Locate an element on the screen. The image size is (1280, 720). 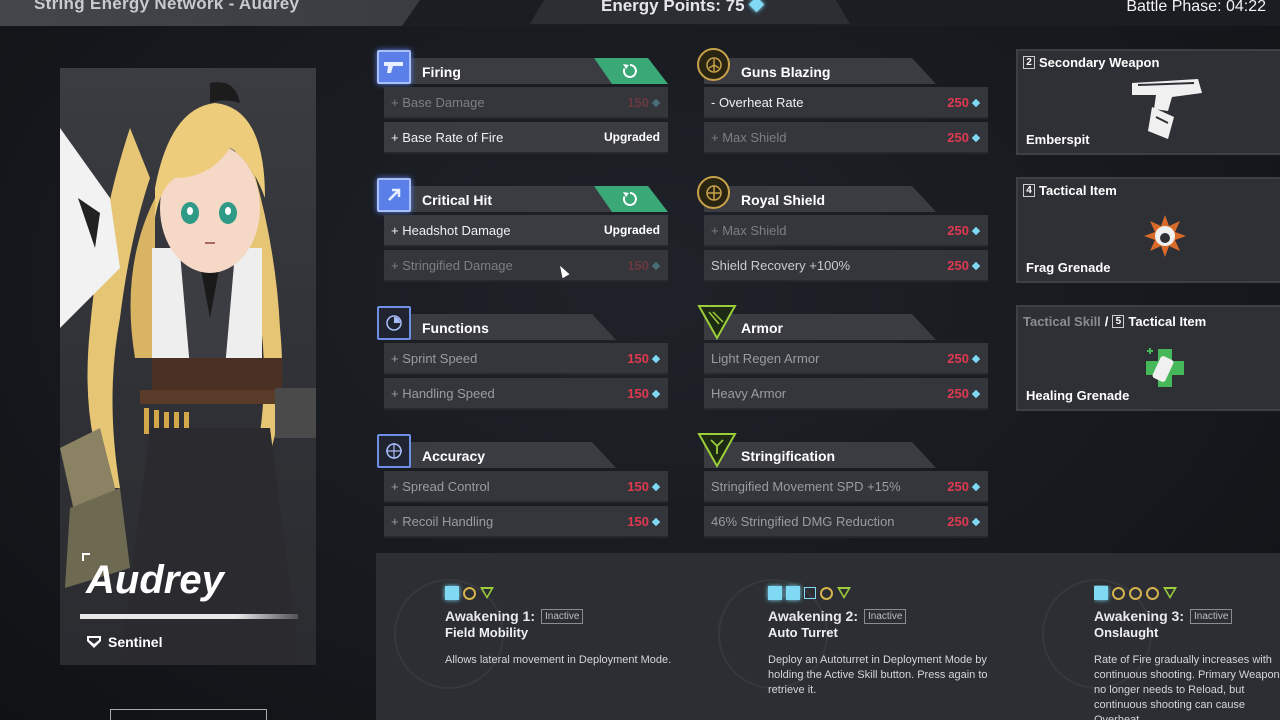
skill-row: 46% Stringified DMG Reduction 250 is located at coordinates (846, 522).